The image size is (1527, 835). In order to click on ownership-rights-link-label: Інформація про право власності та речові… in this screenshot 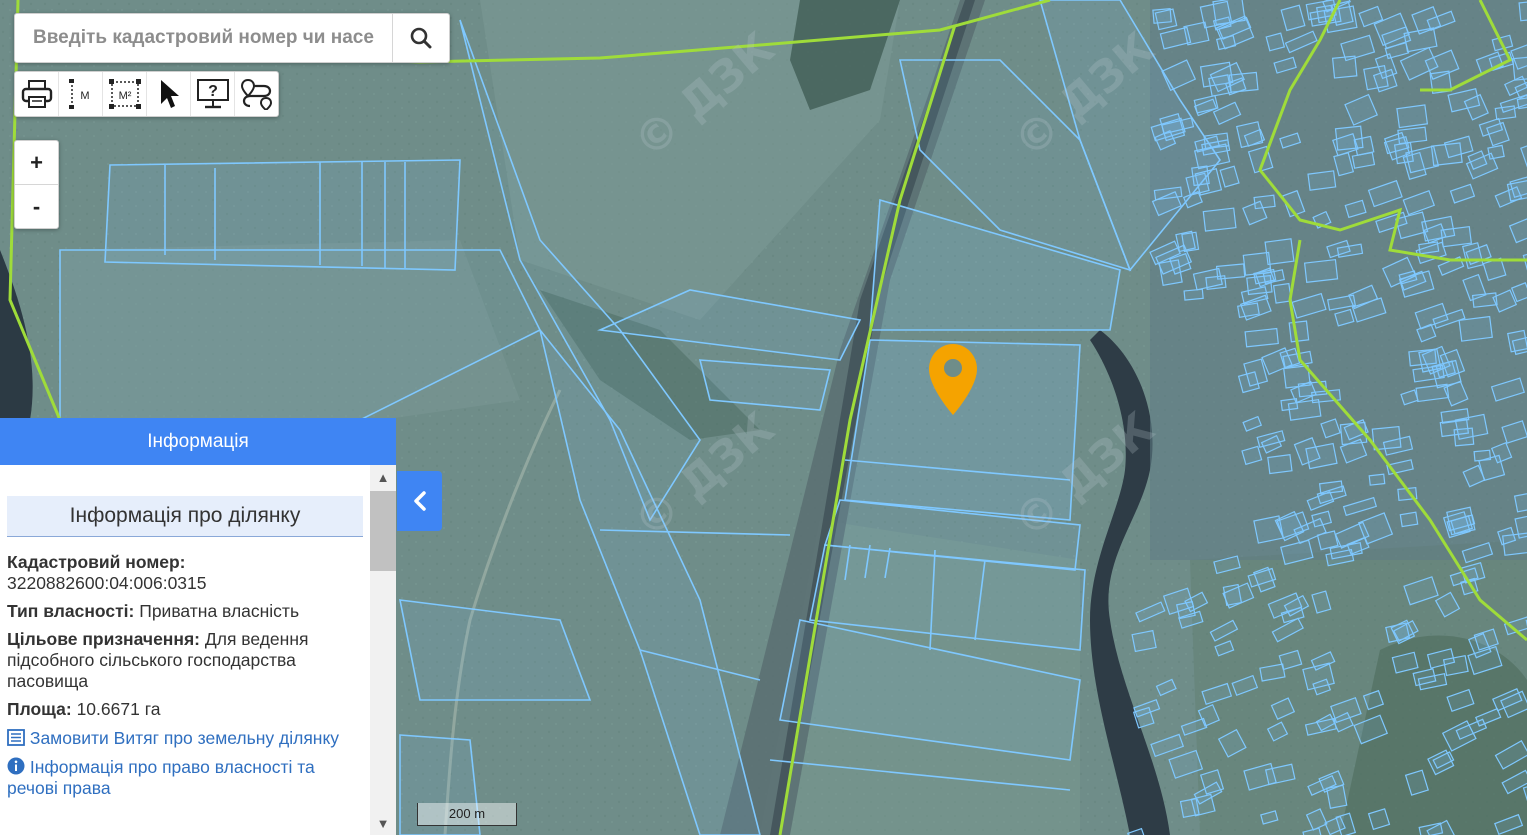, I will do `click(161, 777)`.